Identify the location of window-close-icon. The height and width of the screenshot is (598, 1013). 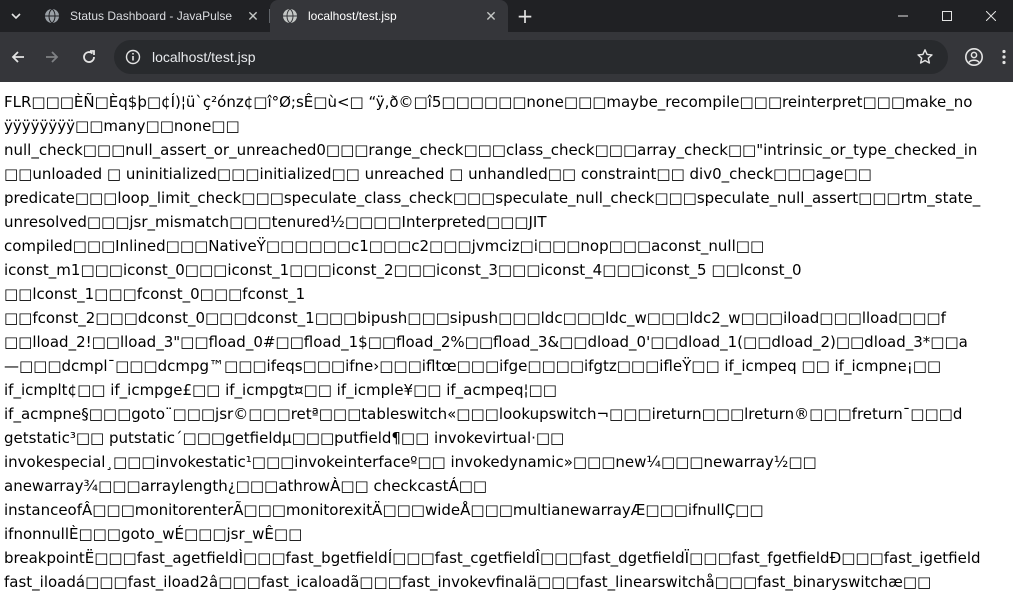
(991, 16).